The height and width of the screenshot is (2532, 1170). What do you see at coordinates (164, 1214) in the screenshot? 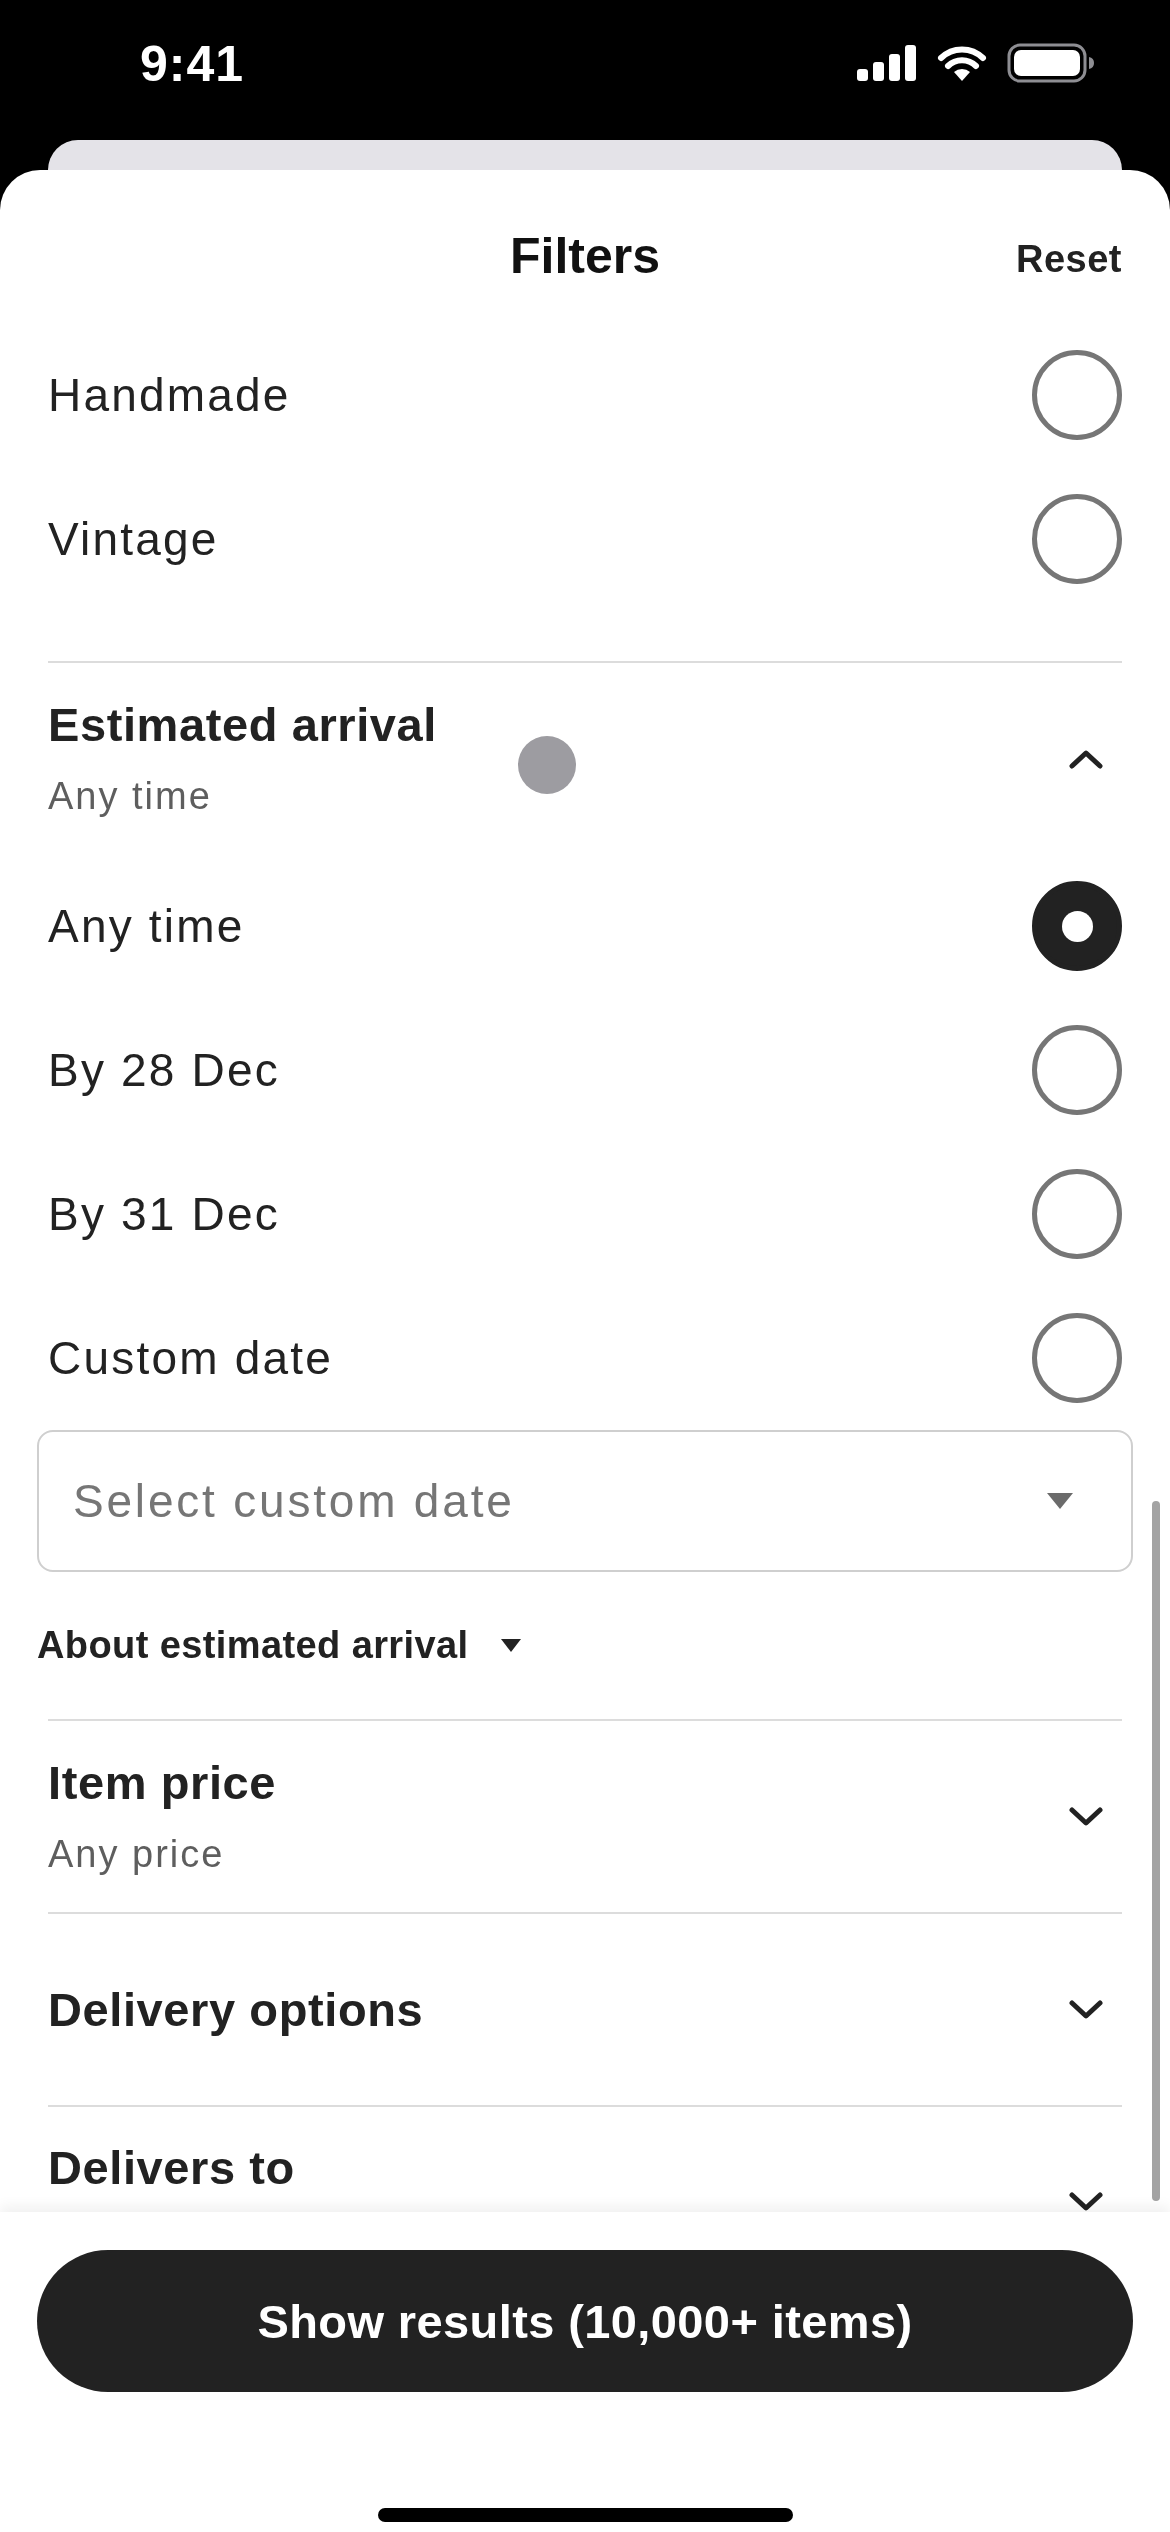
I see `option-label: By 31 Dec` at bounding box center [164, 1214].